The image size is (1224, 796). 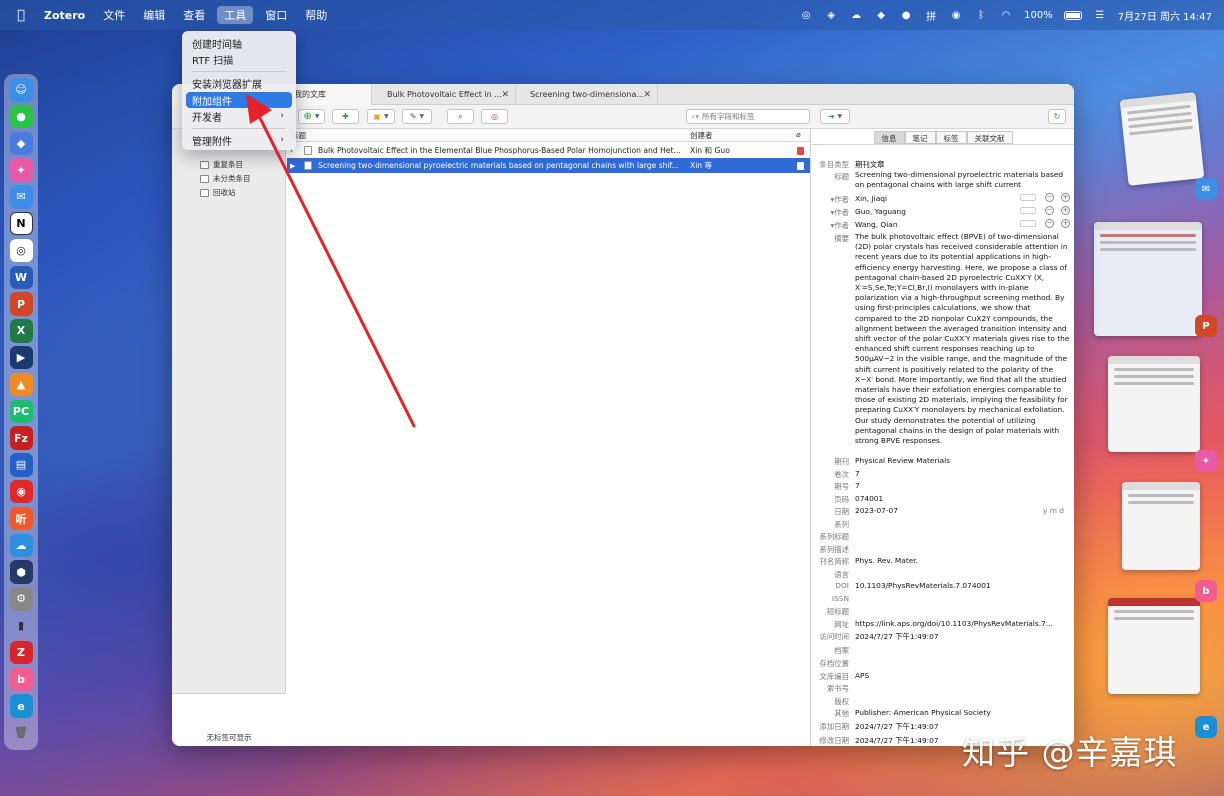 What do you see at coordinates (316, 15) in the screenshot?
I see `menu-help: 帮助` at bounding box center [316, 15].